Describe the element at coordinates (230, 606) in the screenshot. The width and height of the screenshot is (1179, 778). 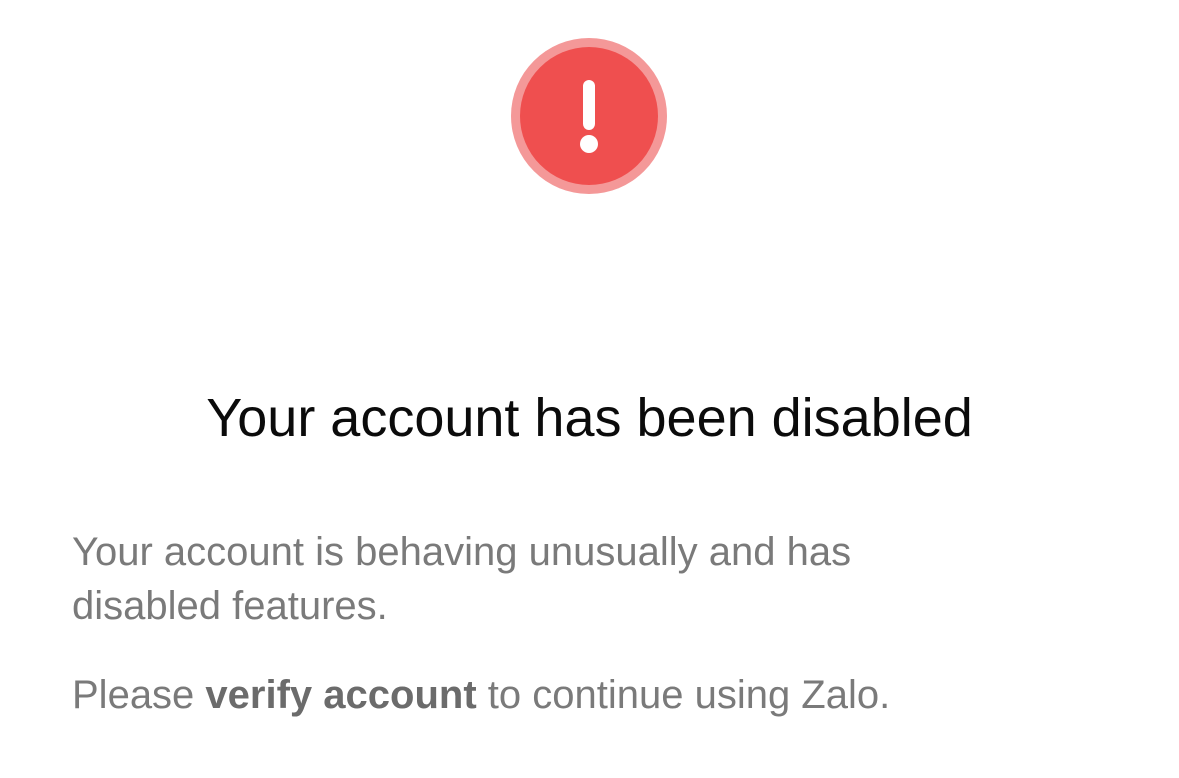
I see `message-line-2: disabled features.` at that location.